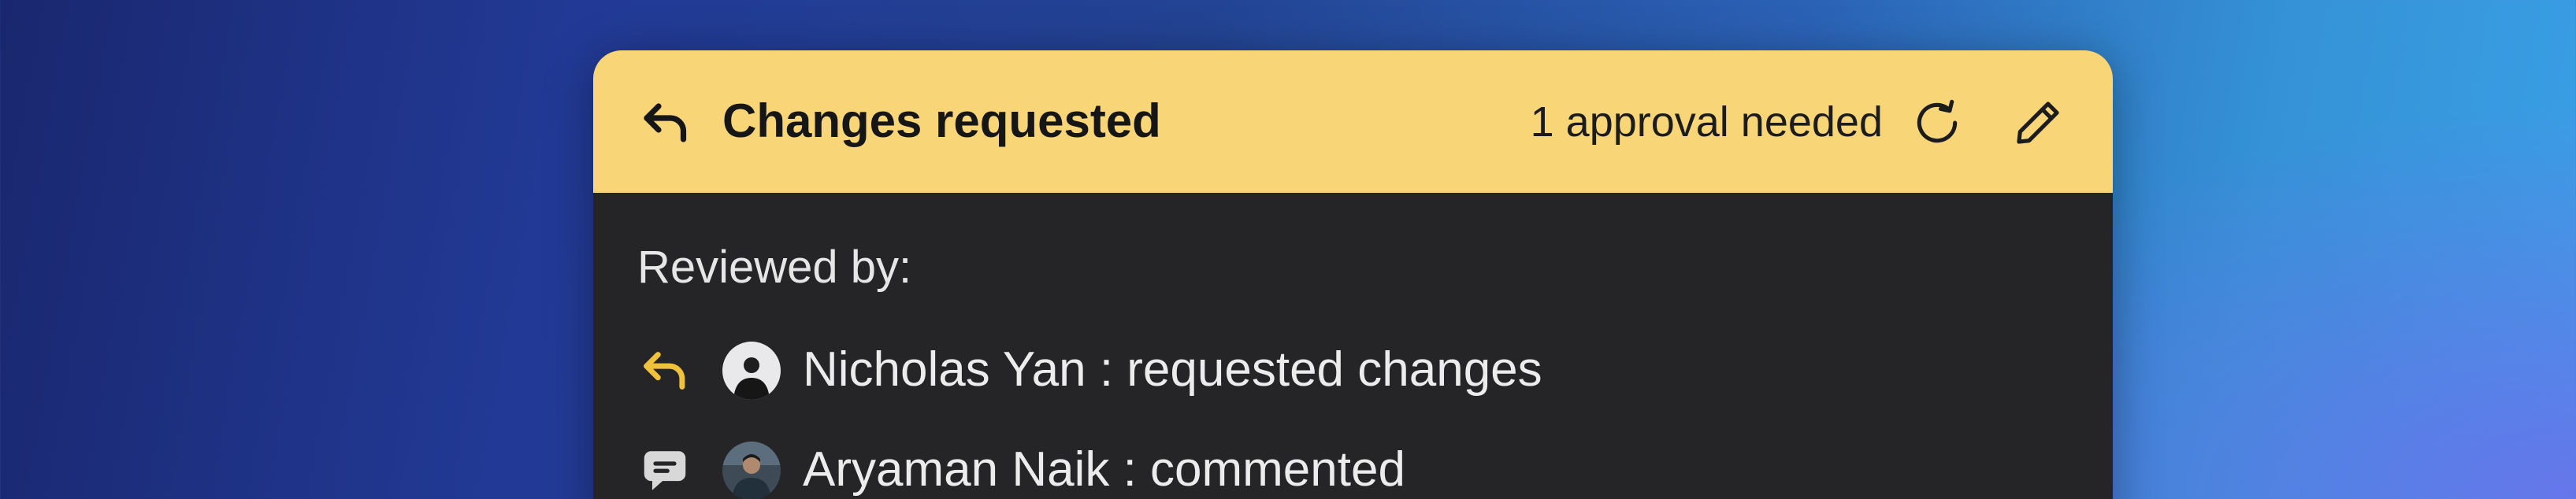 This screenshot has height=499, width=2576. What do you see at coordinates (941, 120) in the screenshot?
I see `review-status-title: Changes requested` at bounding box center [941, 120].